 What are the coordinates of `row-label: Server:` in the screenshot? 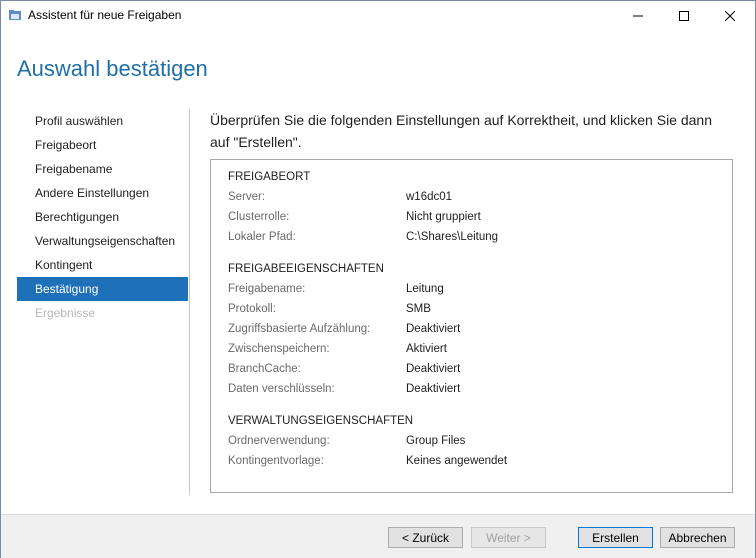 It's located at (247, 197).